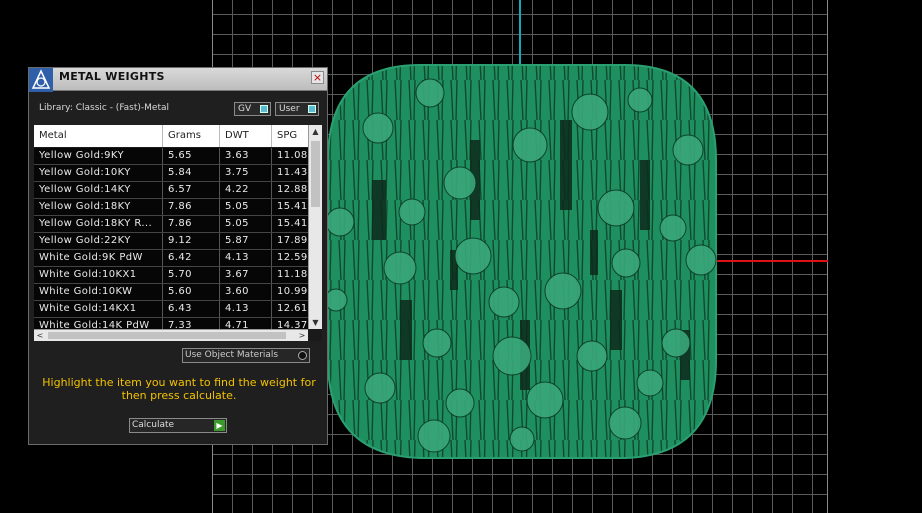  Describe the element at coordinates (289, 109) in the screenshot. I see `user-toggle-label: User` at that location.